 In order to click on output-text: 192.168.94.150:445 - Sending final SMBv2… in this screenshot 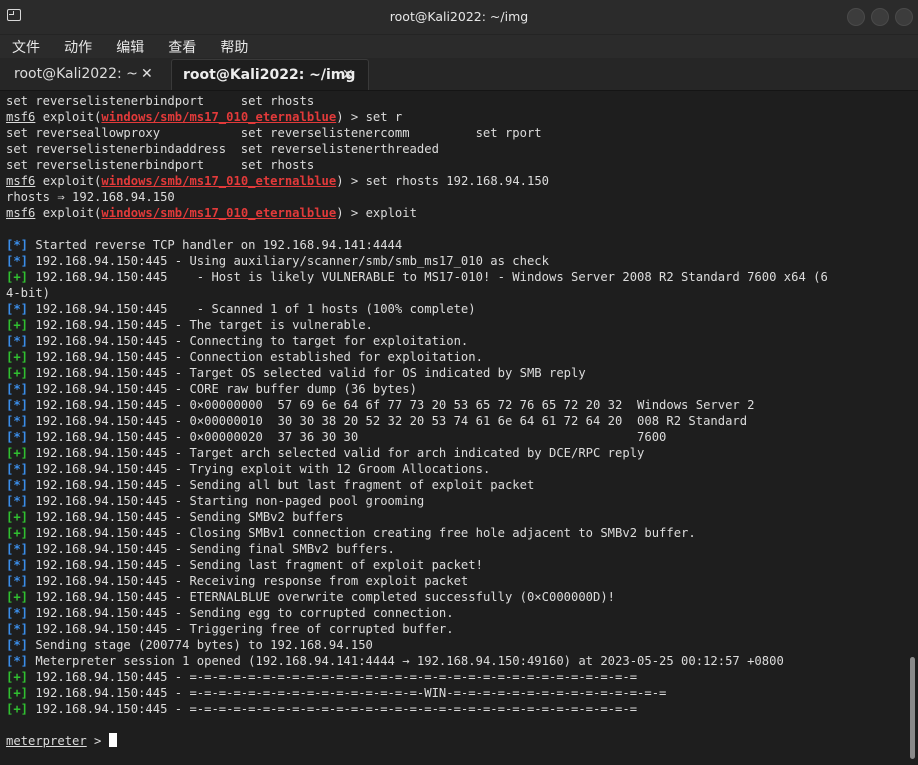, I will do `click(211, 549)`.